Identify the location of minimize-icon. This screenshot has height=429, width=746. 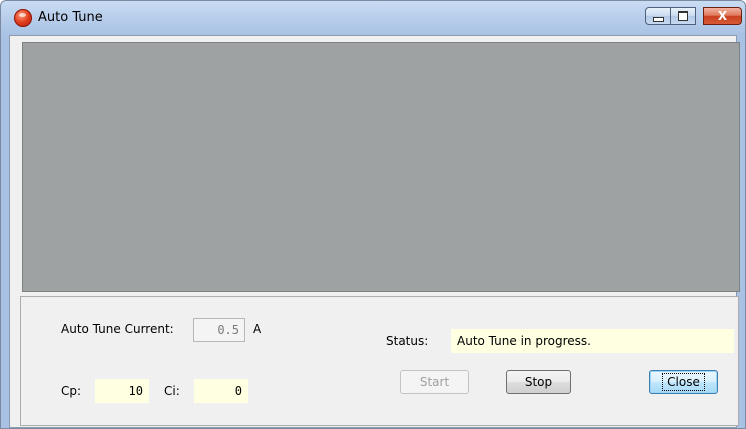
(658, 19).